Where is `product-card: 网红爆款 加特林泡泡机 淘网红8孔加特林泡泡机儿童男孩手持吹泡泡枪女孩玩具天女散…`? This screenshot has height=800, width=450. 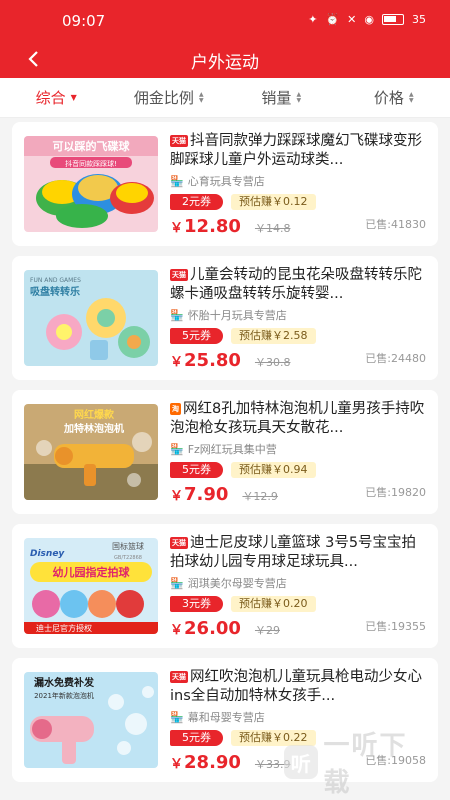 product-card: 网红爆款 加特林泡泡机 淘网红8孔加特林泡泡机儿童男孩手持吹泡泡枪女孩玩具天女散… is located at coordinates (225, 452).